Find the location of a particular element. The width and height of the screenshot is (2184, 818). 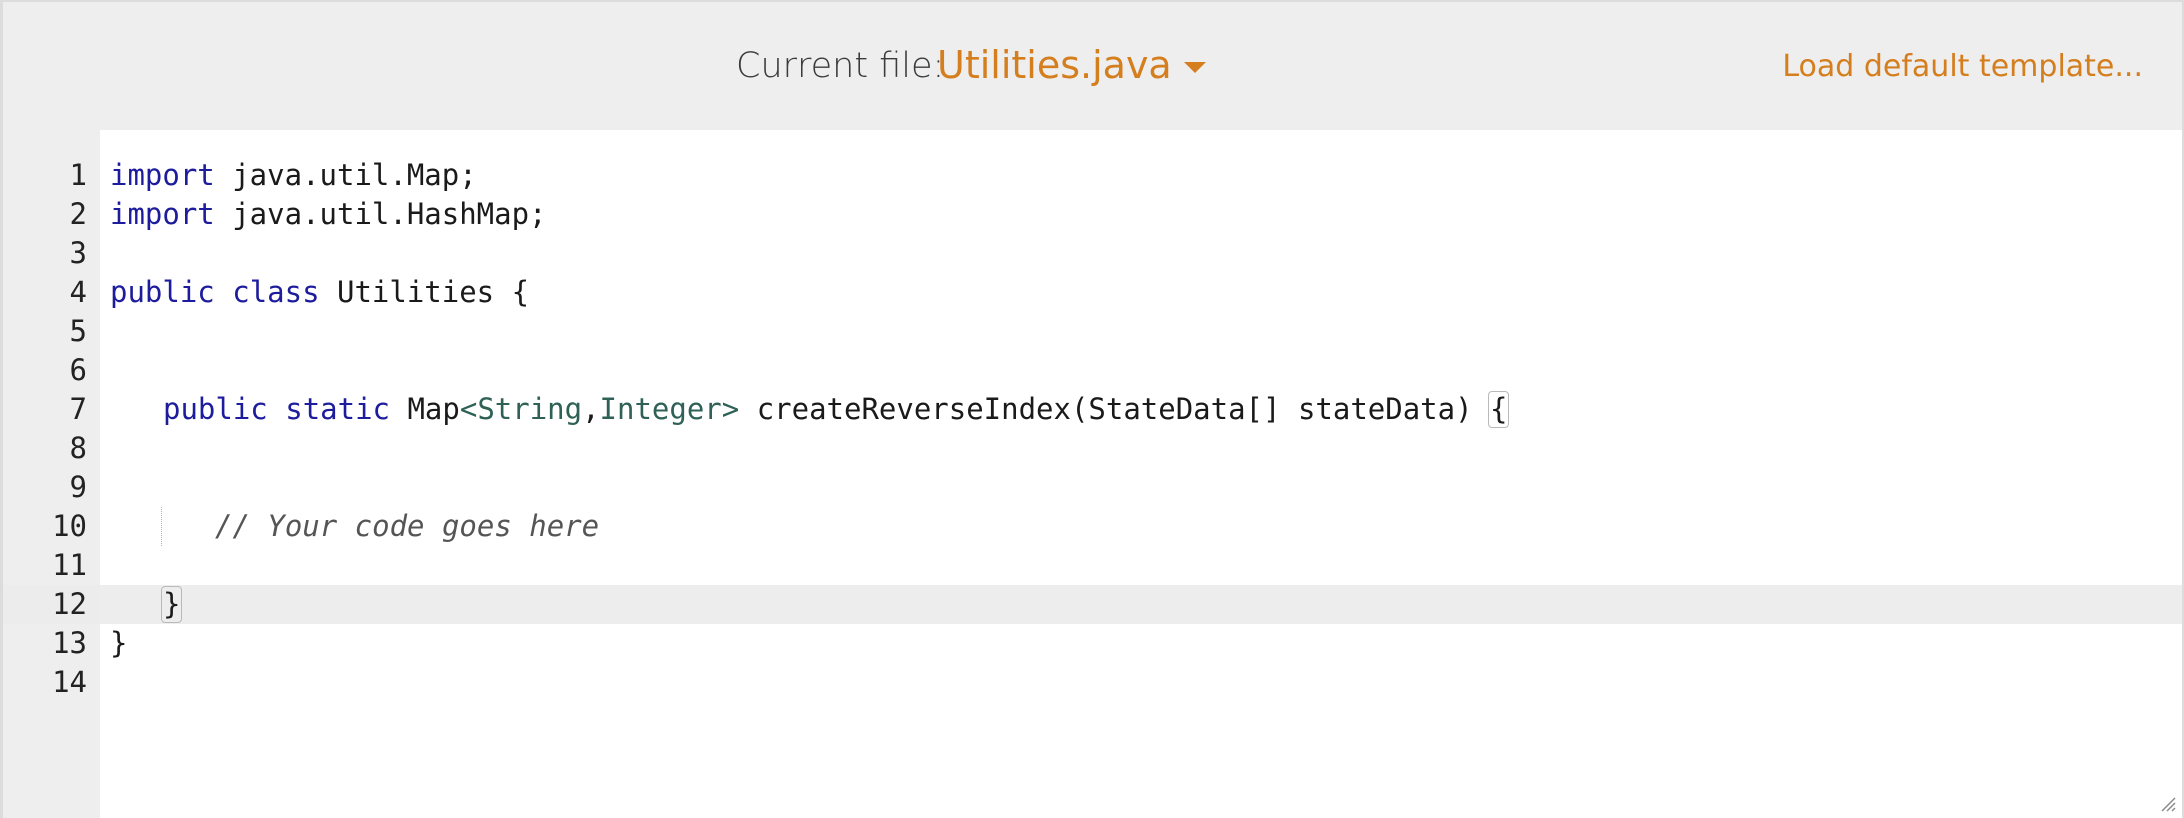

line-number: 3 is located at coordinates (78, 253).